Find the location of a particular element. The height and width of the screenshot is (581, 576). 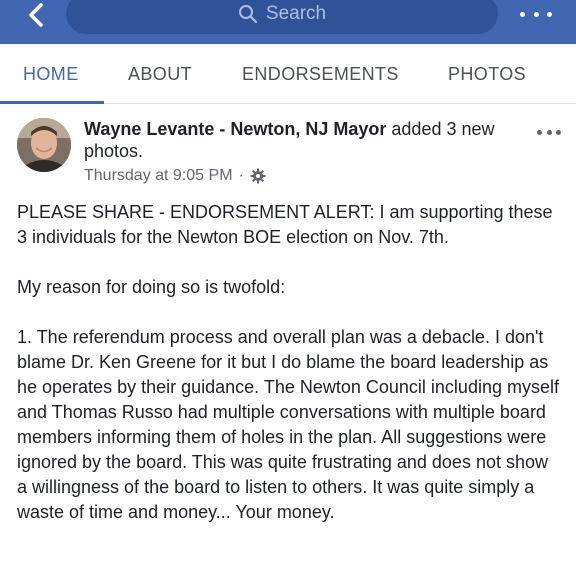

author-name: Wayne Levante - Newton, NJ Mayor is located at coordinates (235, 129).